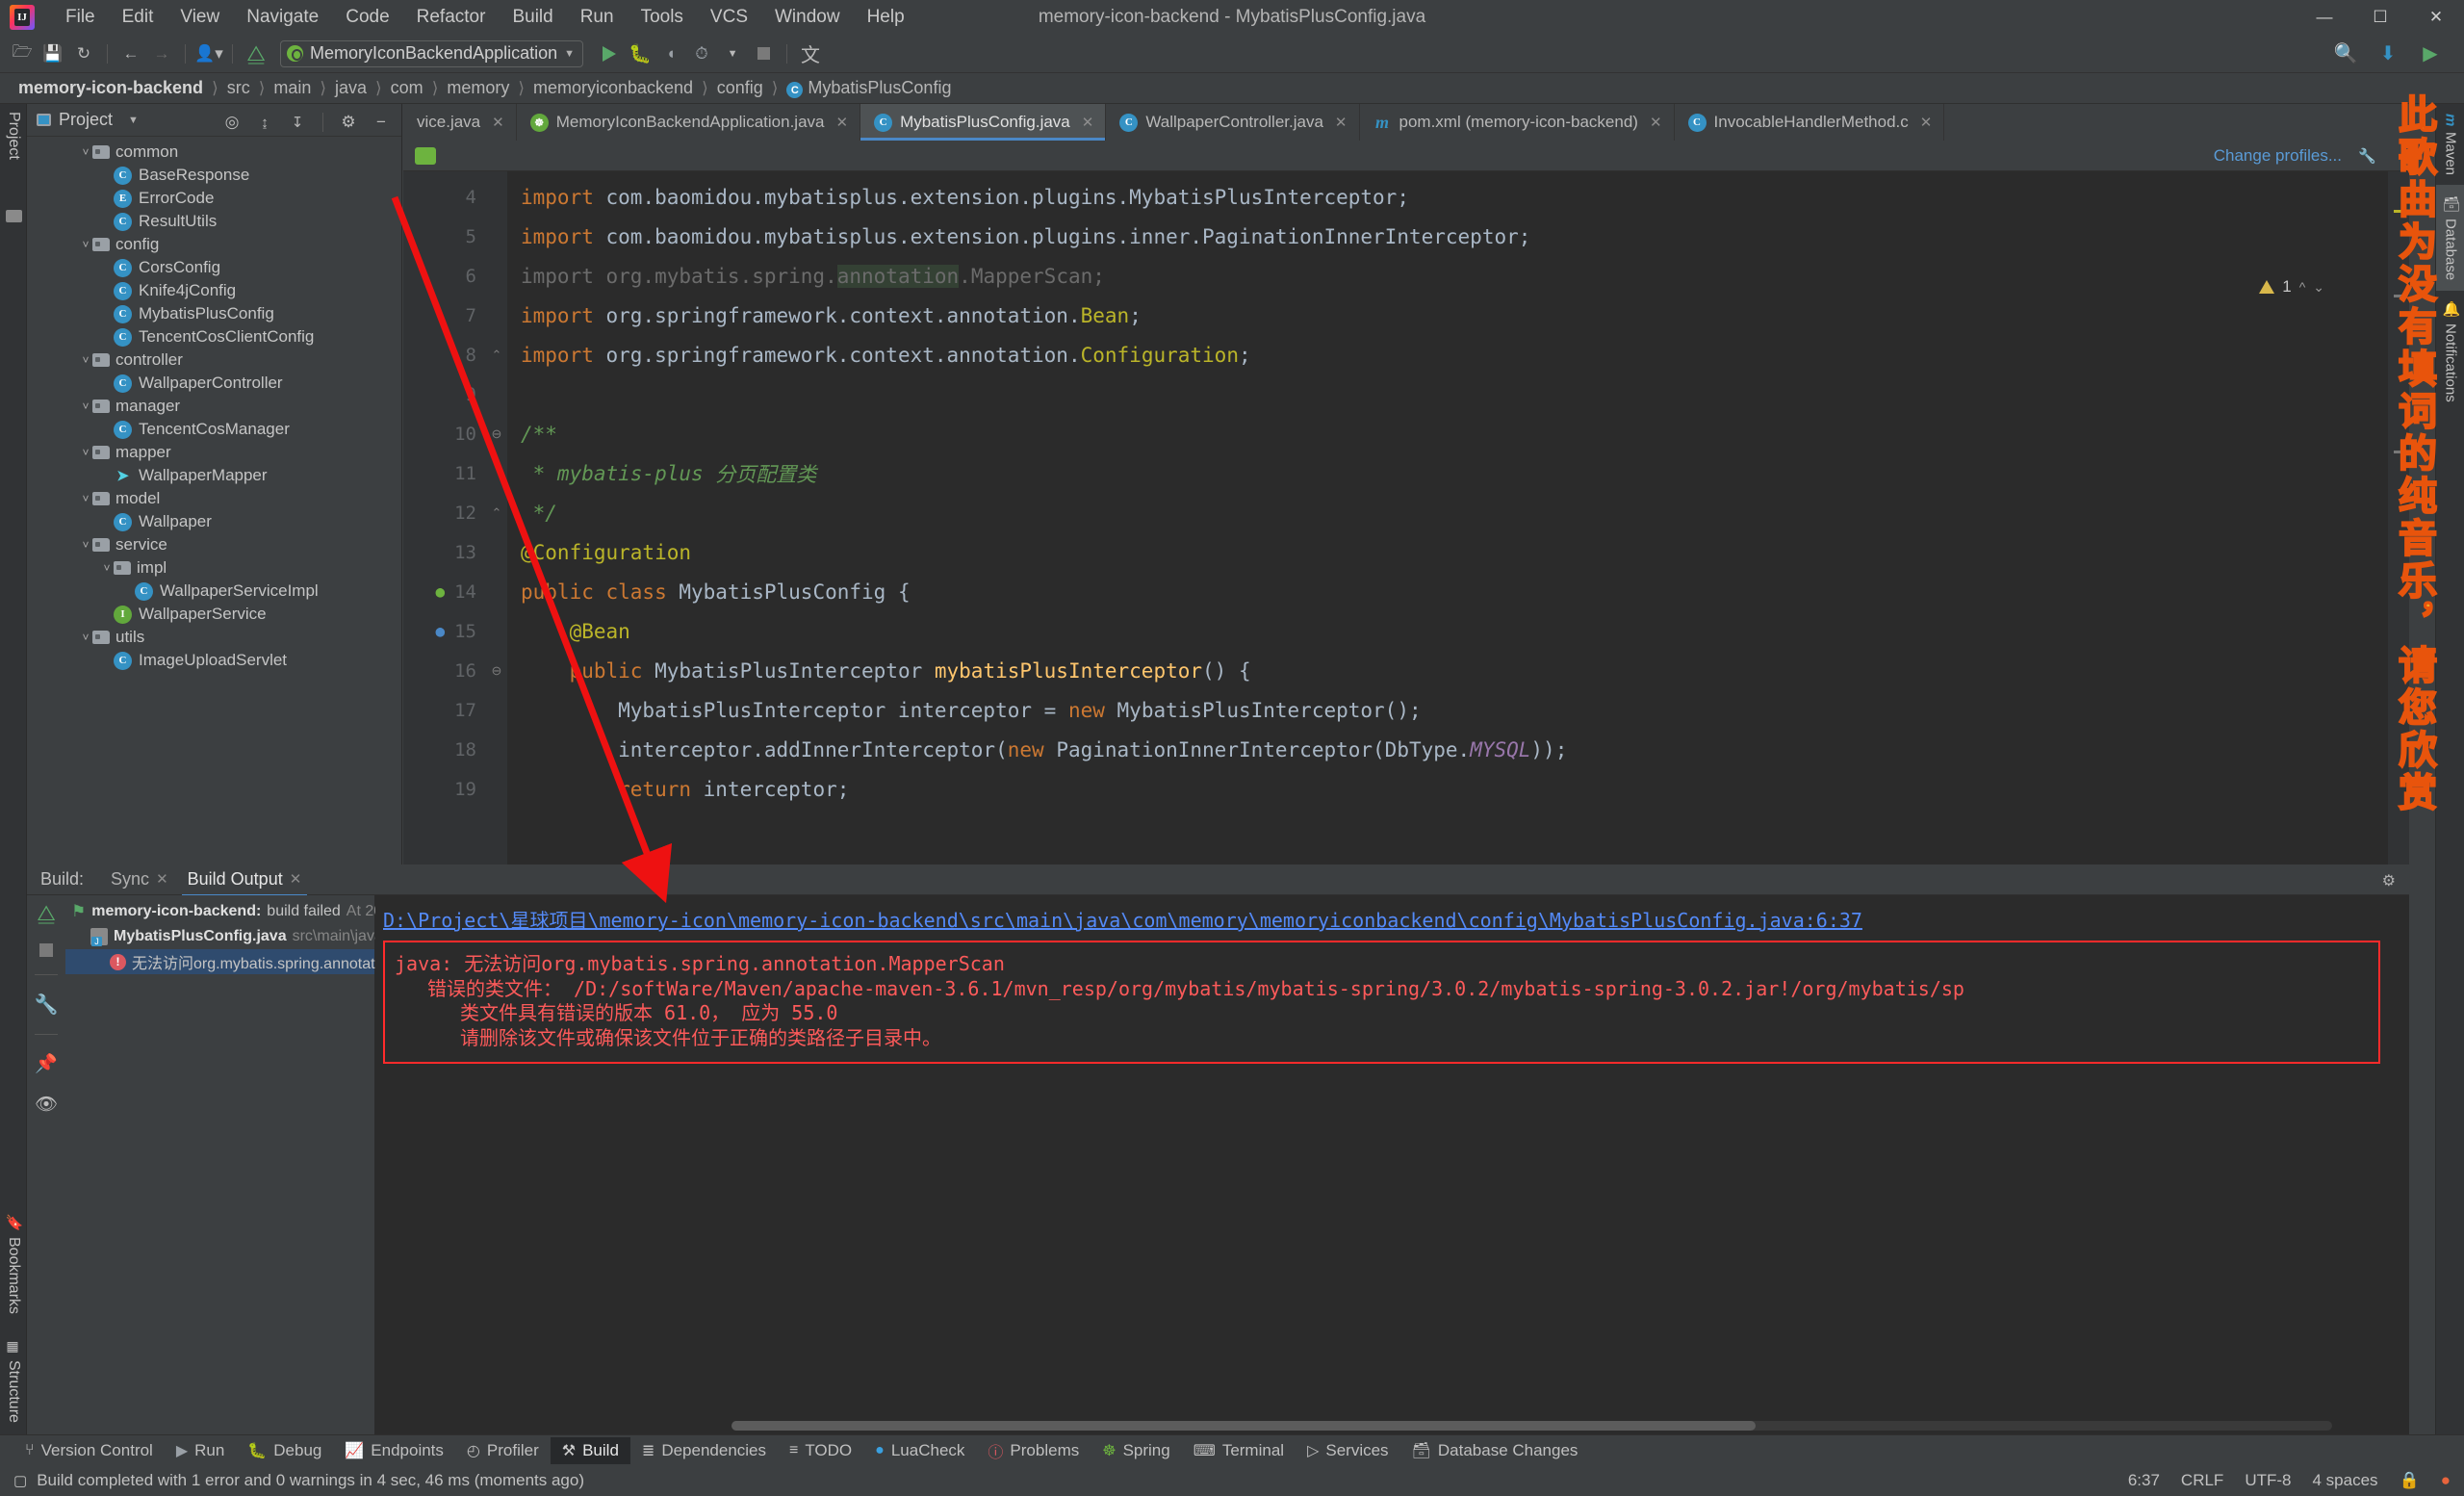 This screenshot has width=2464, height=1496. I want to click on line-separator: CRLF, so click(2202, 1480).